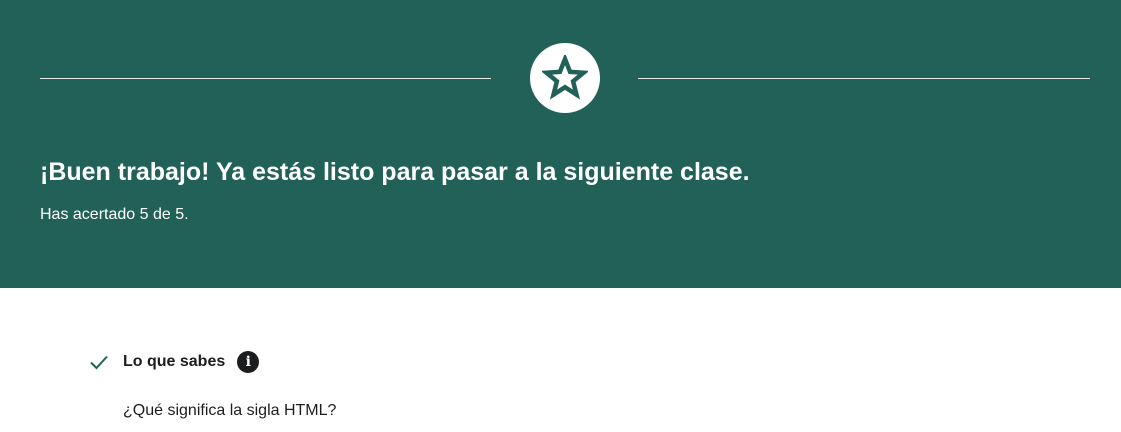  I want to click on star-icon, so click(565, 77).